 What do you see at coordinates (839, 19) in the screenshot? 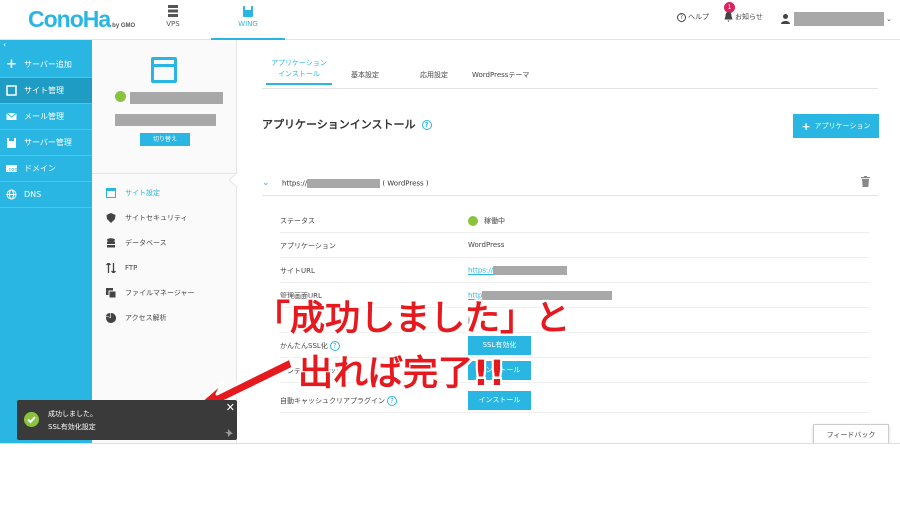
I see `user-name-redacted` at bounding box center [839, 19].